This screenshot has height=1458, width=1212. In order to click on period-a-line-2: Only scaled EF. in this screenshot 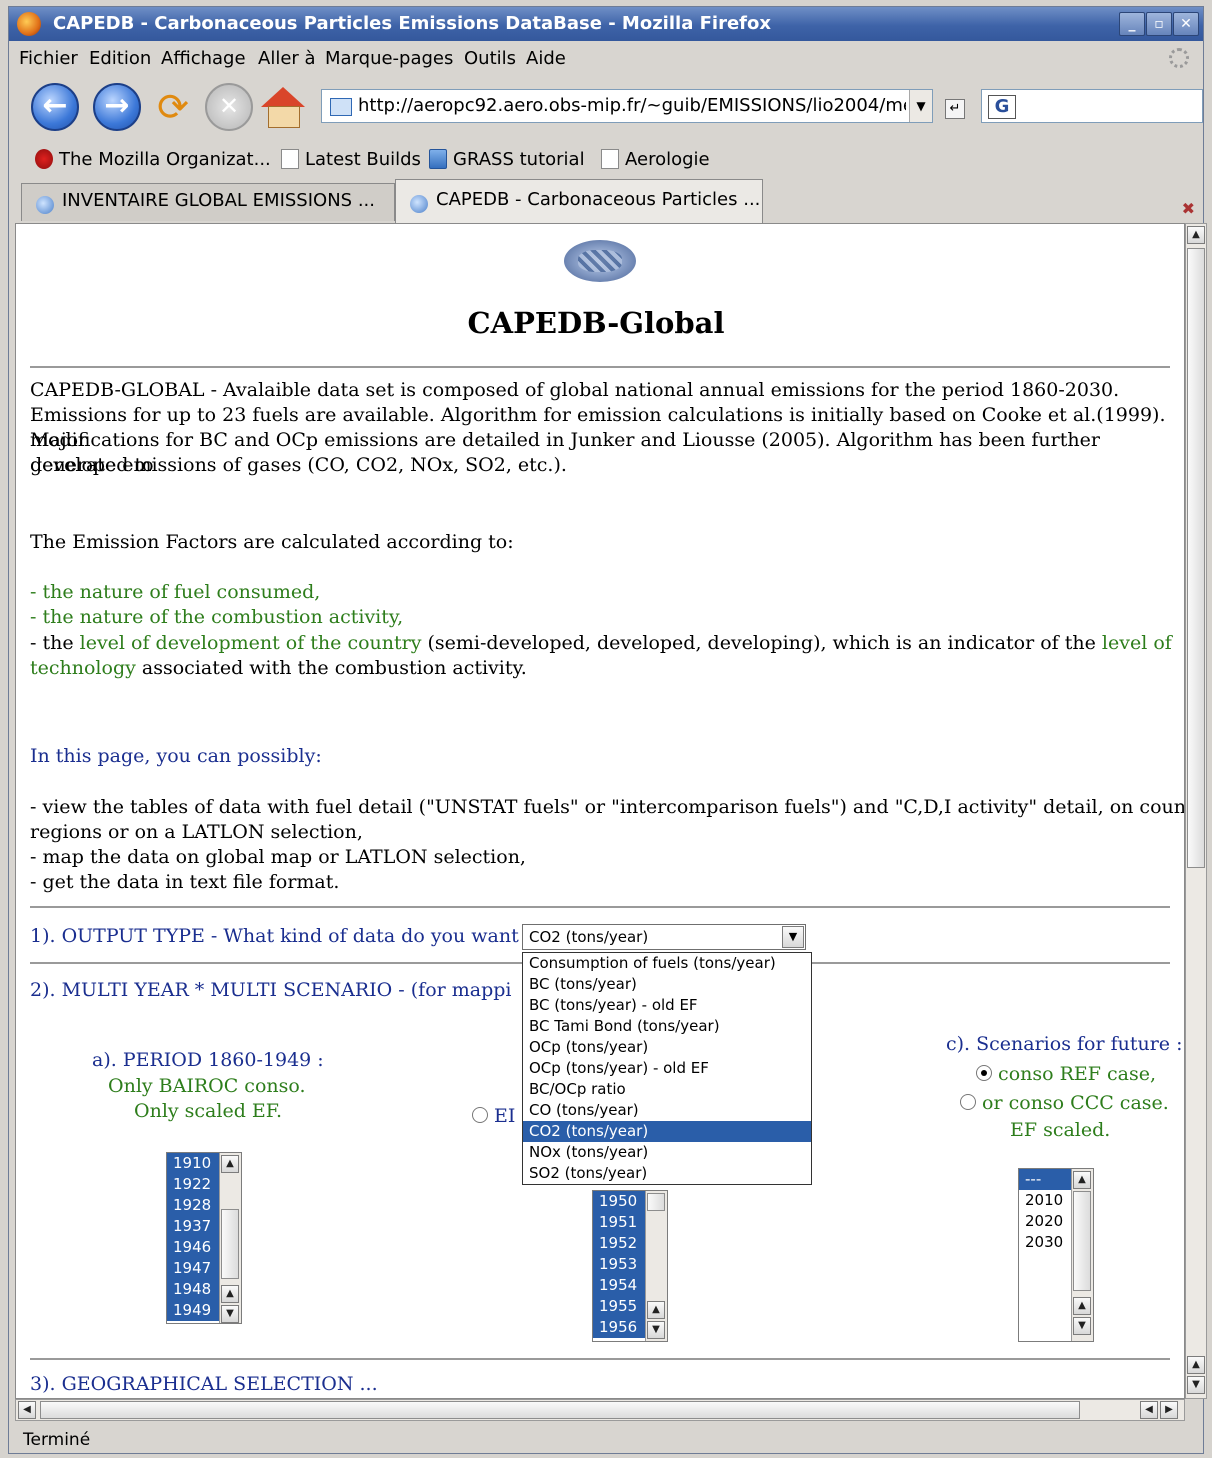, I will do `click(208, 1111)`.